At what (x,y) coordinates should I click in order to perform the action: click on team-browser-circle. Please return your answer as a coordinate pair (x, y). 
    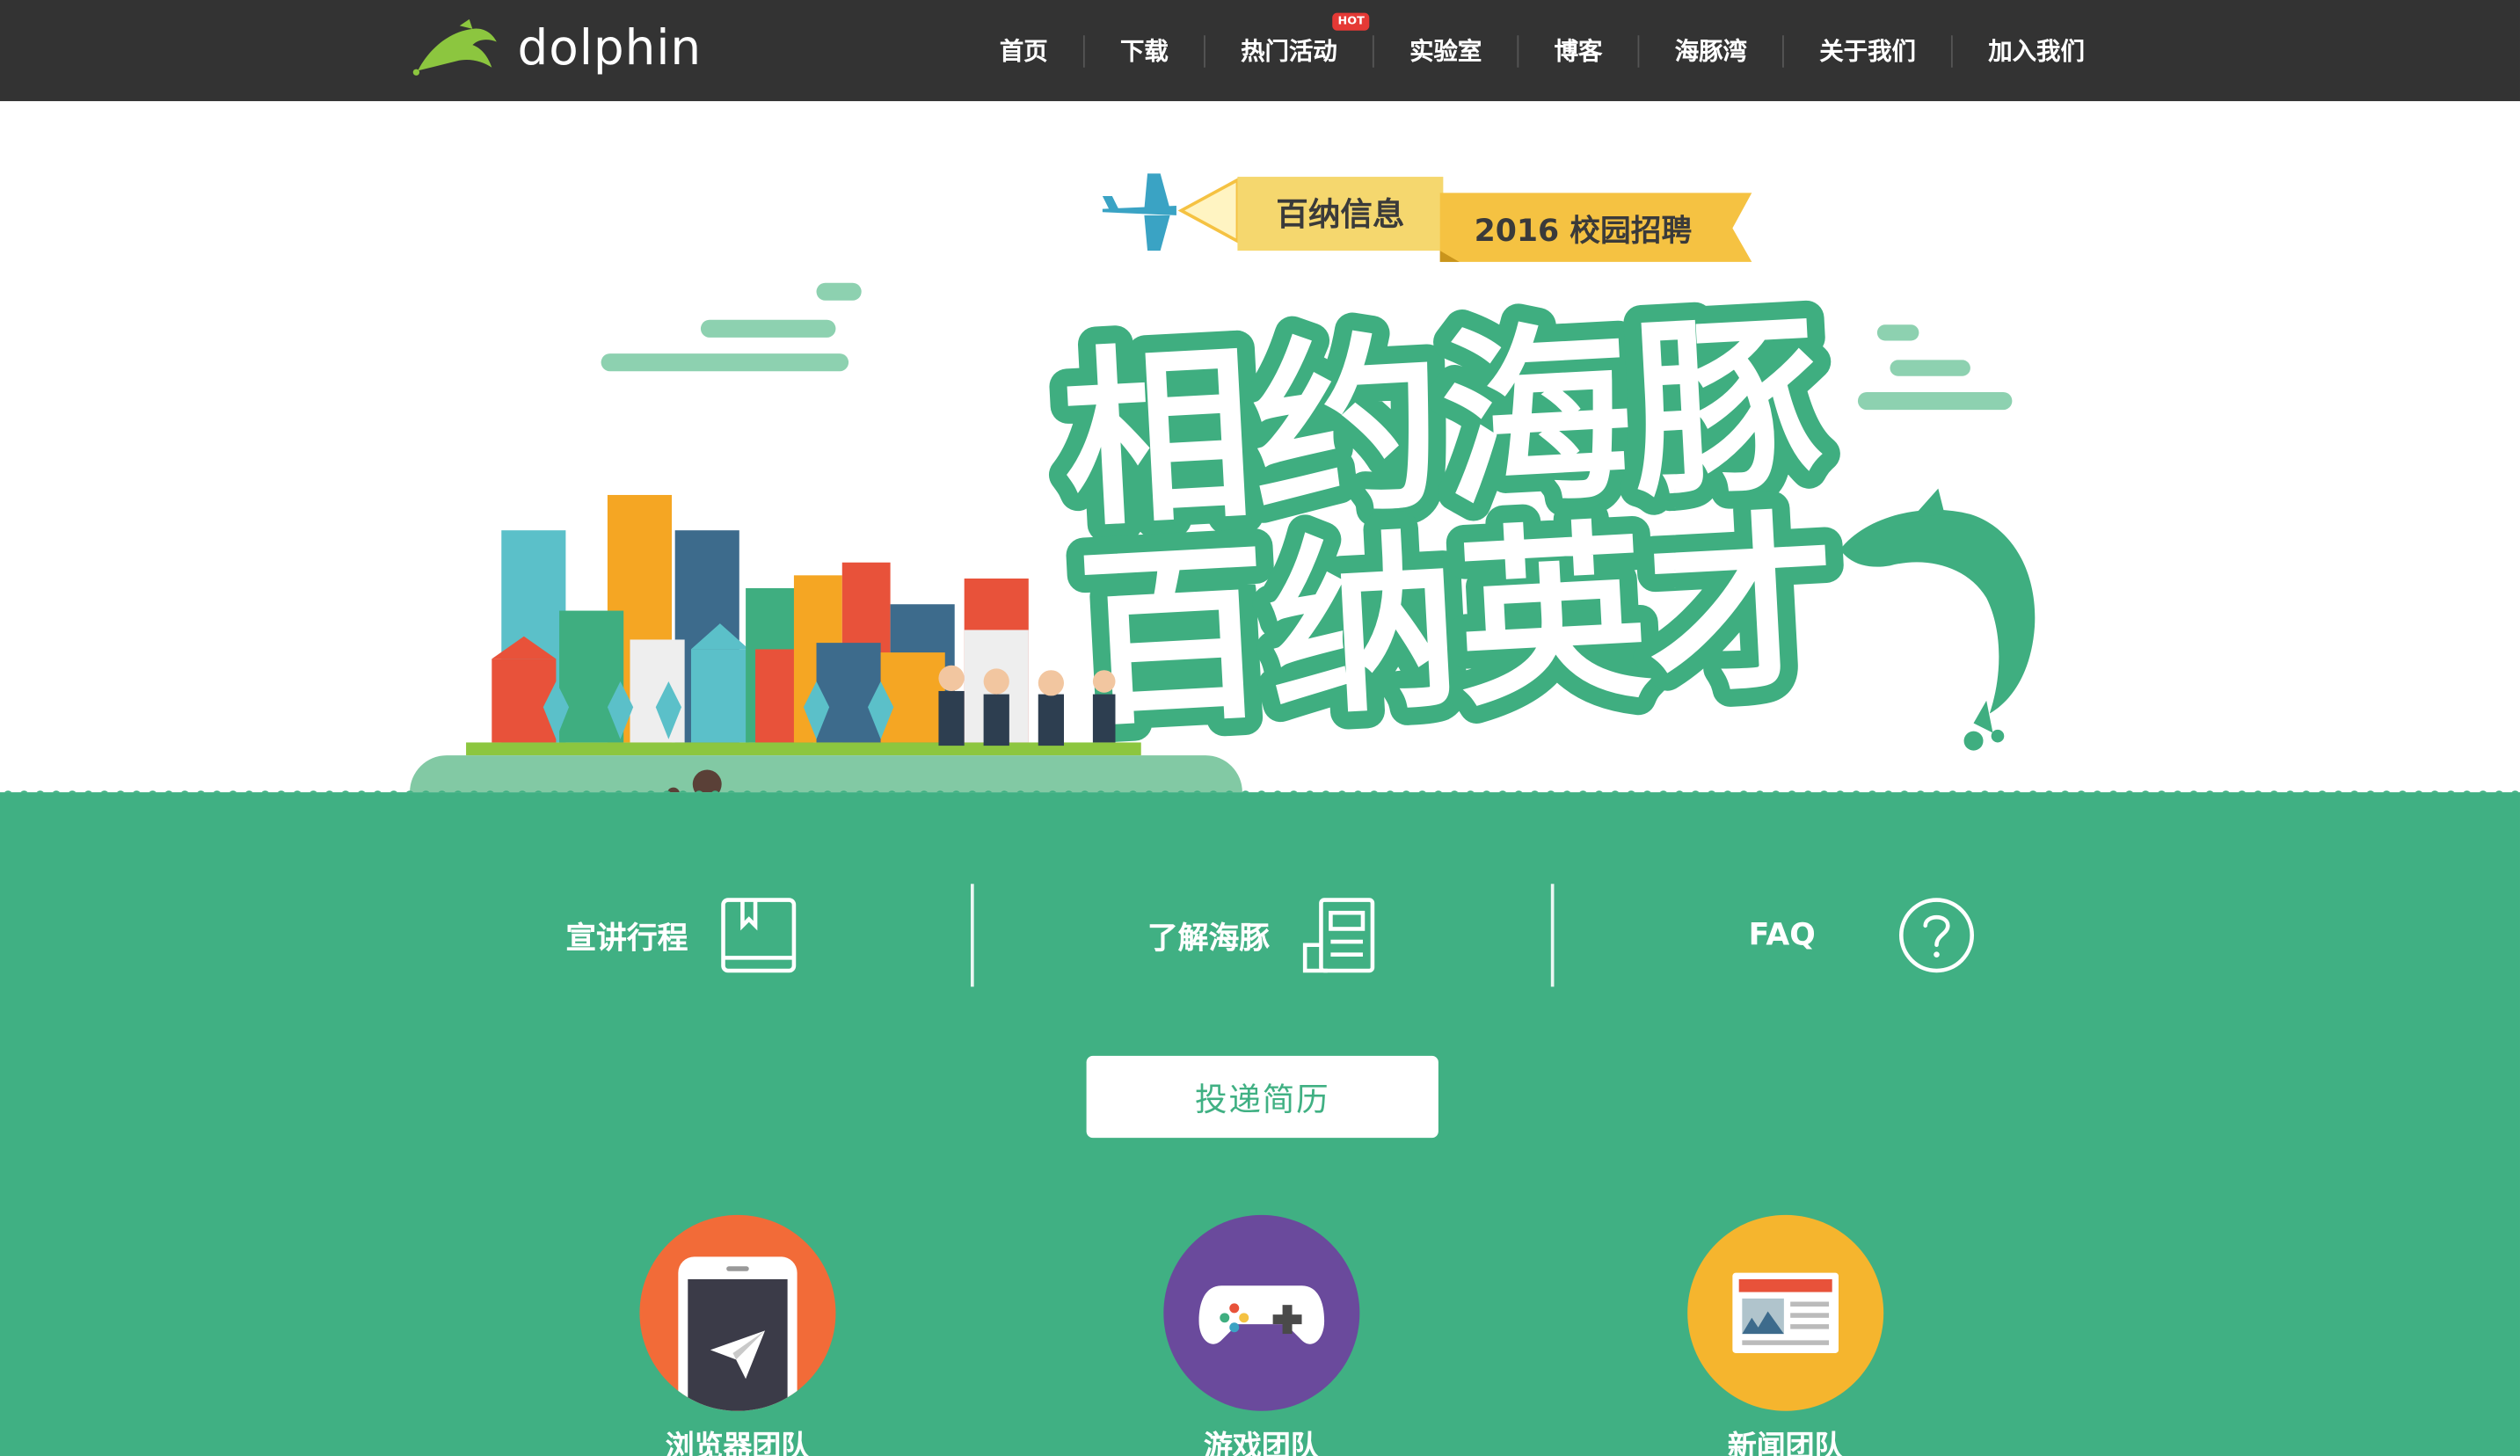
    Looking at the image, I should click on (737, 1312).